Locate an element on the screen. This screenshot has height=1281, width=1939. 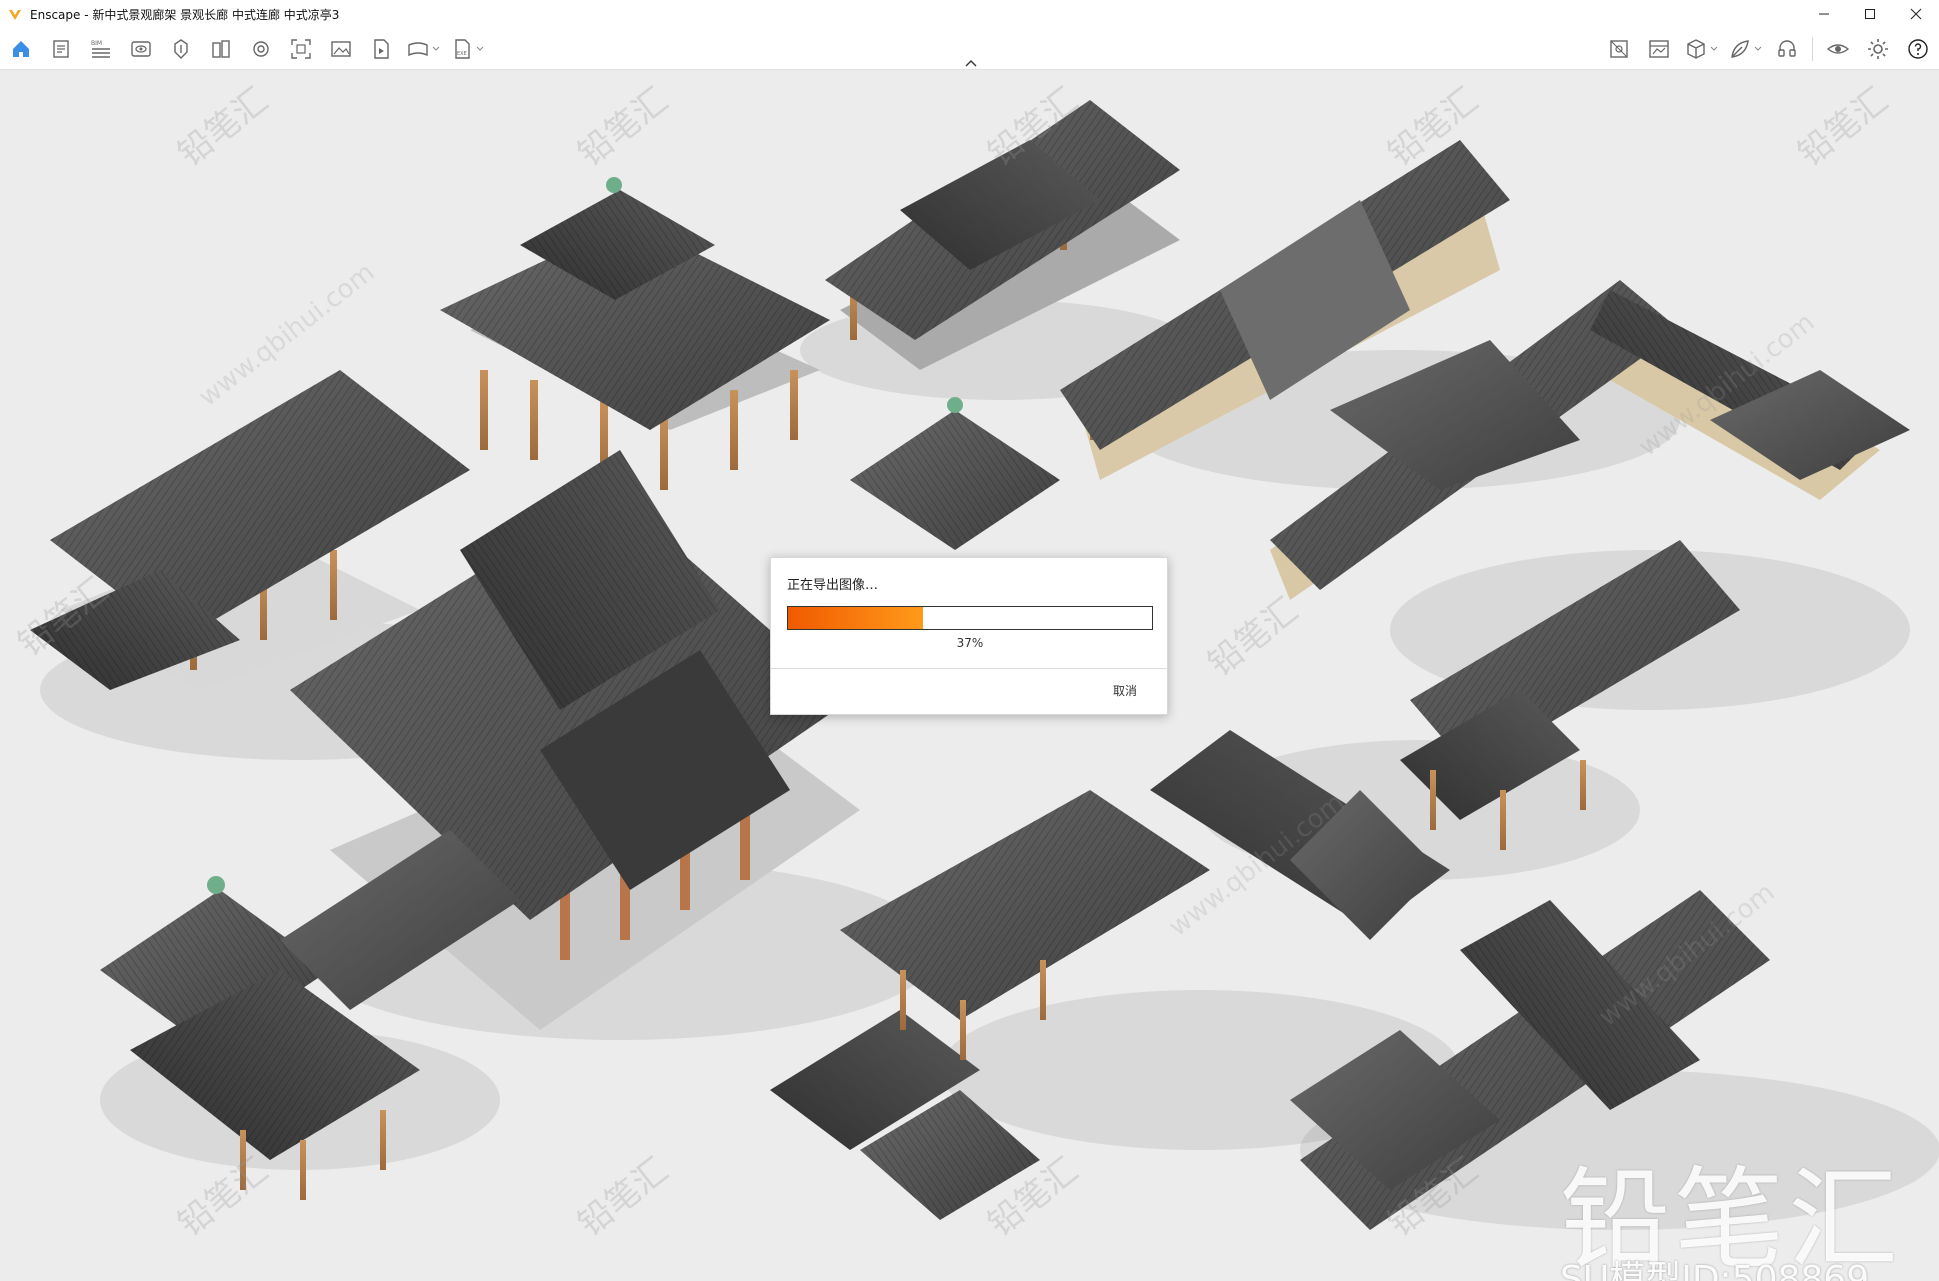
material-button is located at coordinates (221, 49).